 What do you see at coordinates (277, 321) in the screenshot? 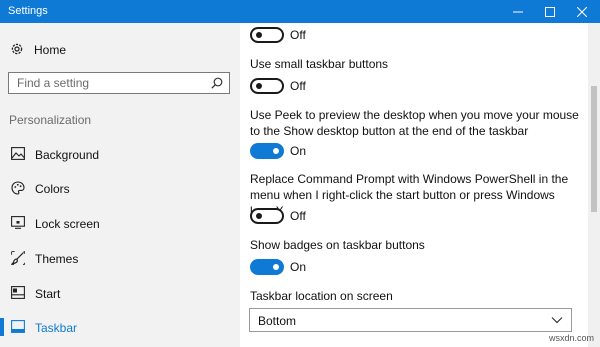
I see `dropdown-value: Bottom` at bounding box center [277, 321].